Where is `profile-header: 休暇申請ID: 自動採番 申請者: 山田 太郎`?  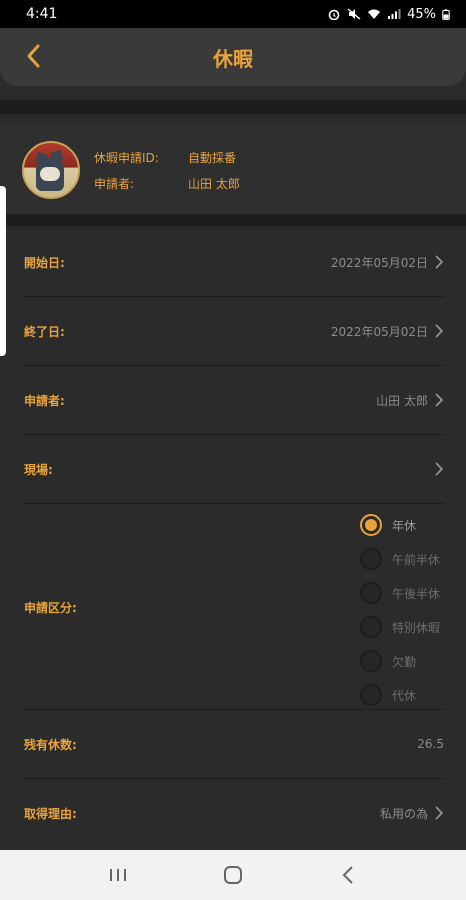
profile-header: 休暇申請ID: 自動採番 申請者: 山田 太郎 is located at coordinates (233, 170).